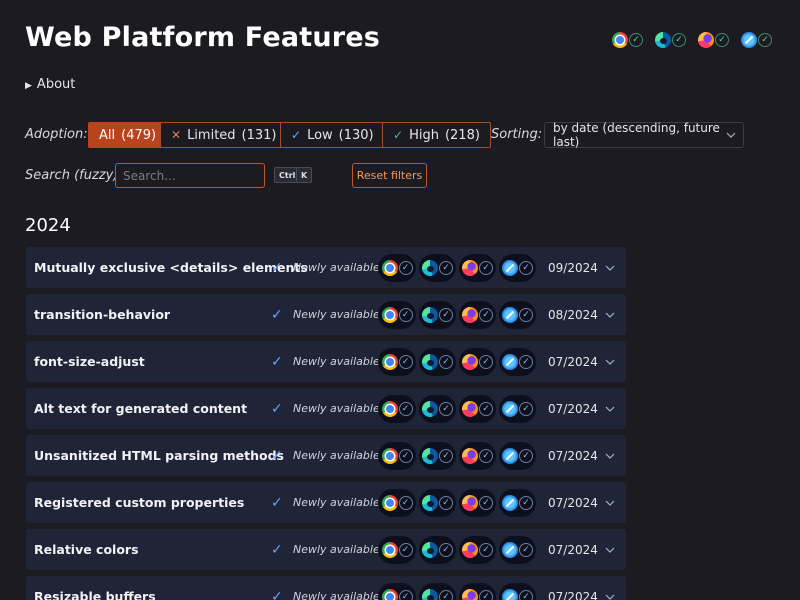 This screenshot has width=800, height=600. I want to click on legend-chrome: ✓, so click(627, 40).